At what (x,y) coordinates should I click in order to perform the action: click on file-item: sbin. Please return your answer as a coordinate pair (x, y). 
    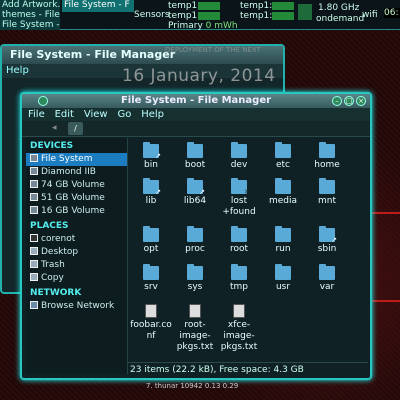
    Looking at the image, I should click on (327, 240).